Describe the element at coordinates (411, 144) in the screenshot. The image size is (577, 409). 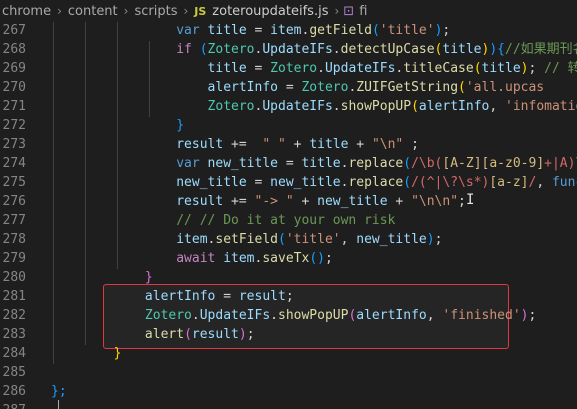
I see `code-token: ;` at that location.